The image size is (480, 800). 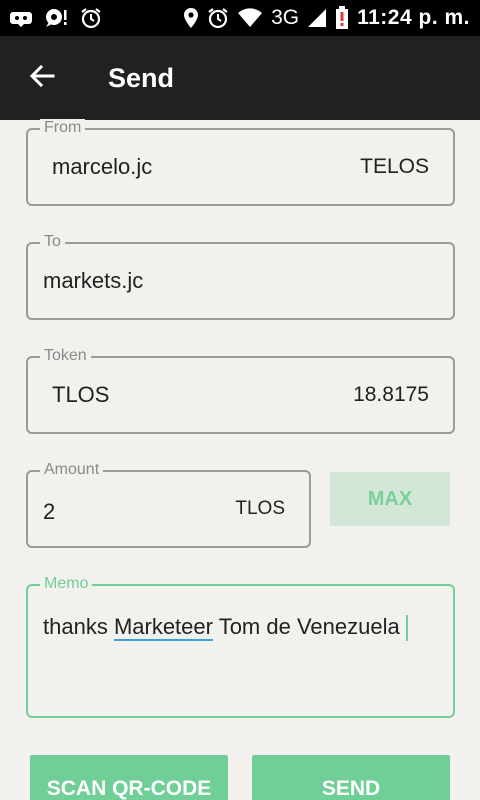 I want to click on token-select: Token TLOS 18.8175, so click(x=240, y=390).